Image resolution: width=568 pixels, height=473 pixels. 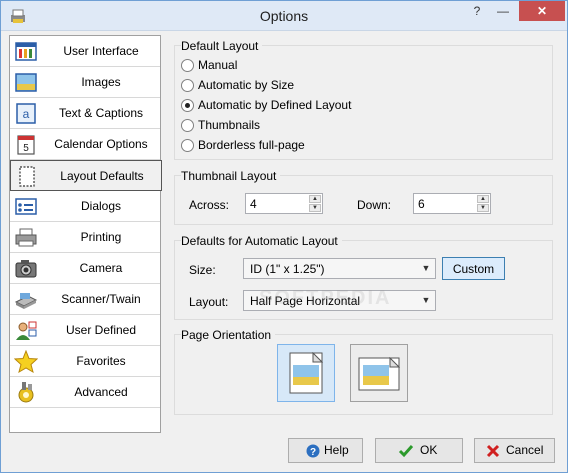 I want to click on sidebar-item-label: Printing, so click(x=101, y=237).